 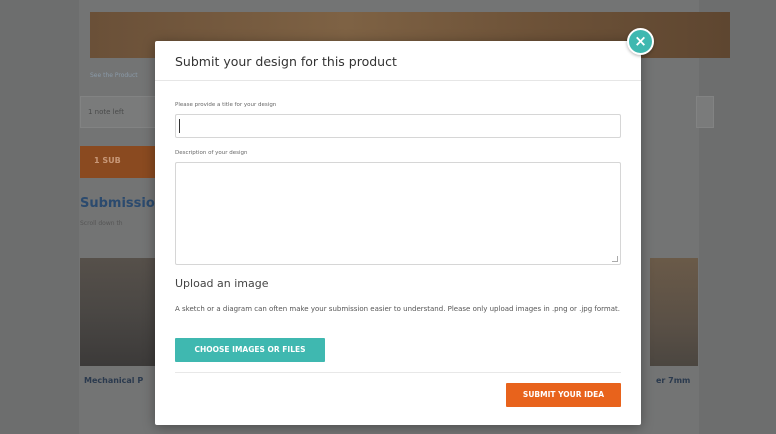 I want to click on see-product-link: See the Product, so click(x=114, y=75).